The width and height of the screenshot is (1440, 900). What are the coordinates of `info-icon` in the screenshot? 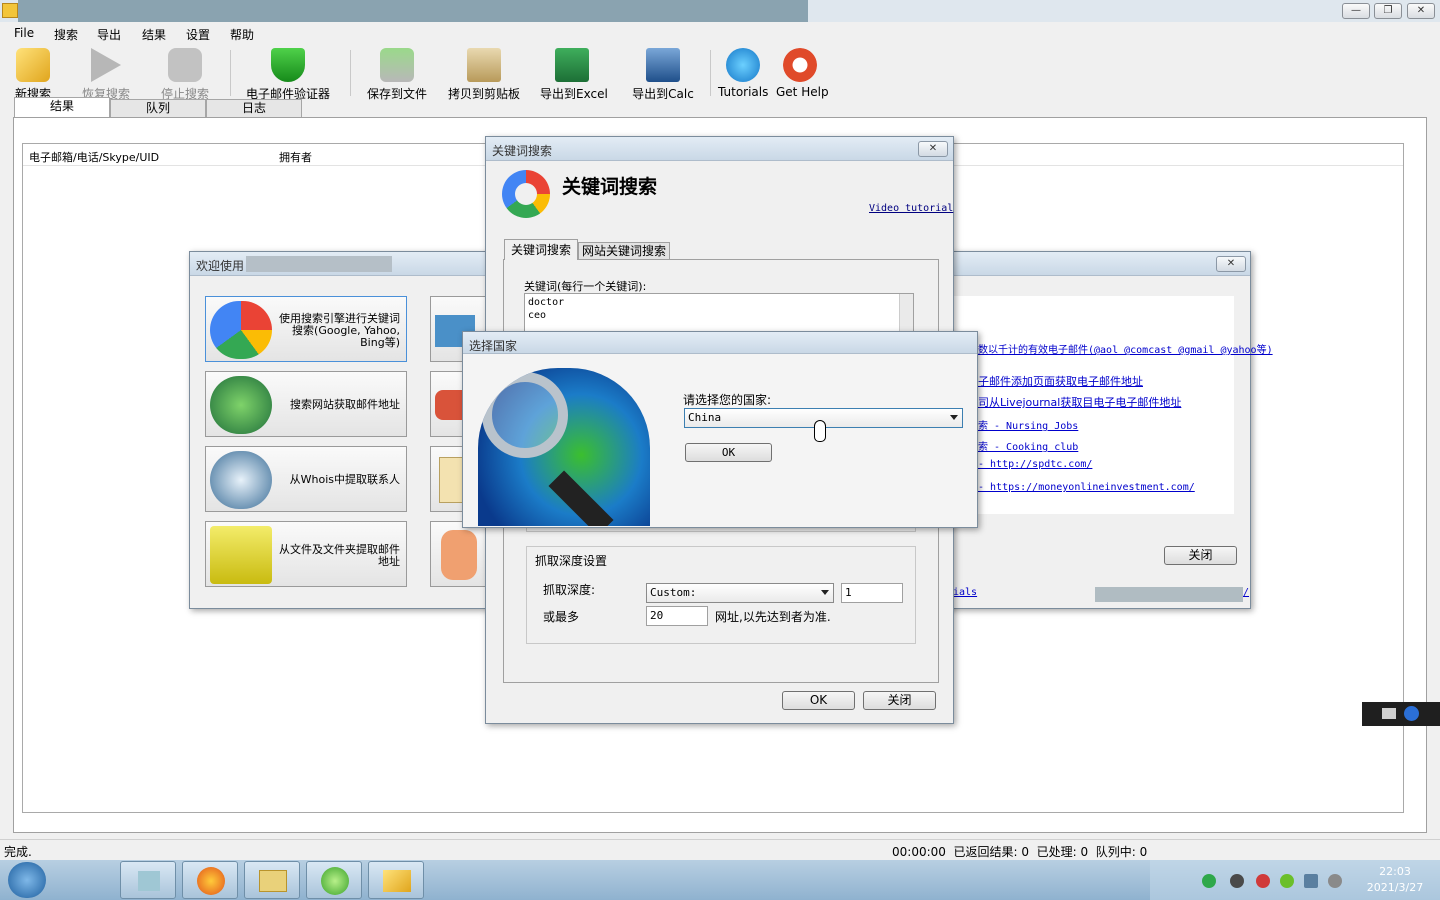 It's located at (743, 65).